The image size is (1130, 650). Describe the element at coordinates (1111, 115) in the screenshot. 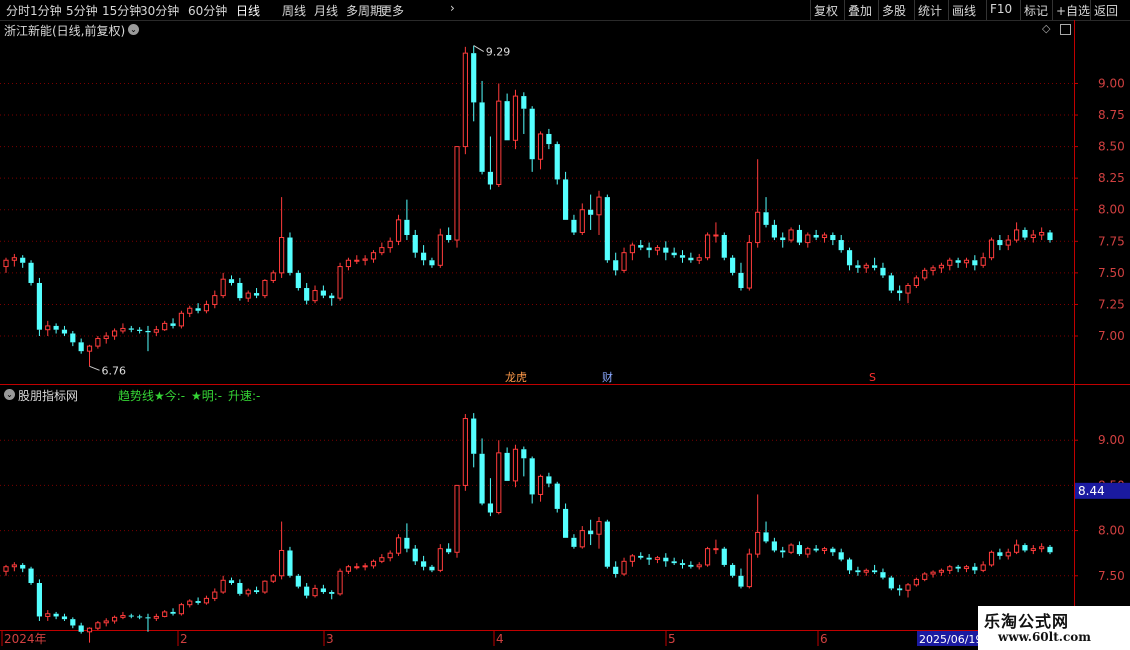

I see `price-tick-label: 8.75` at that location.